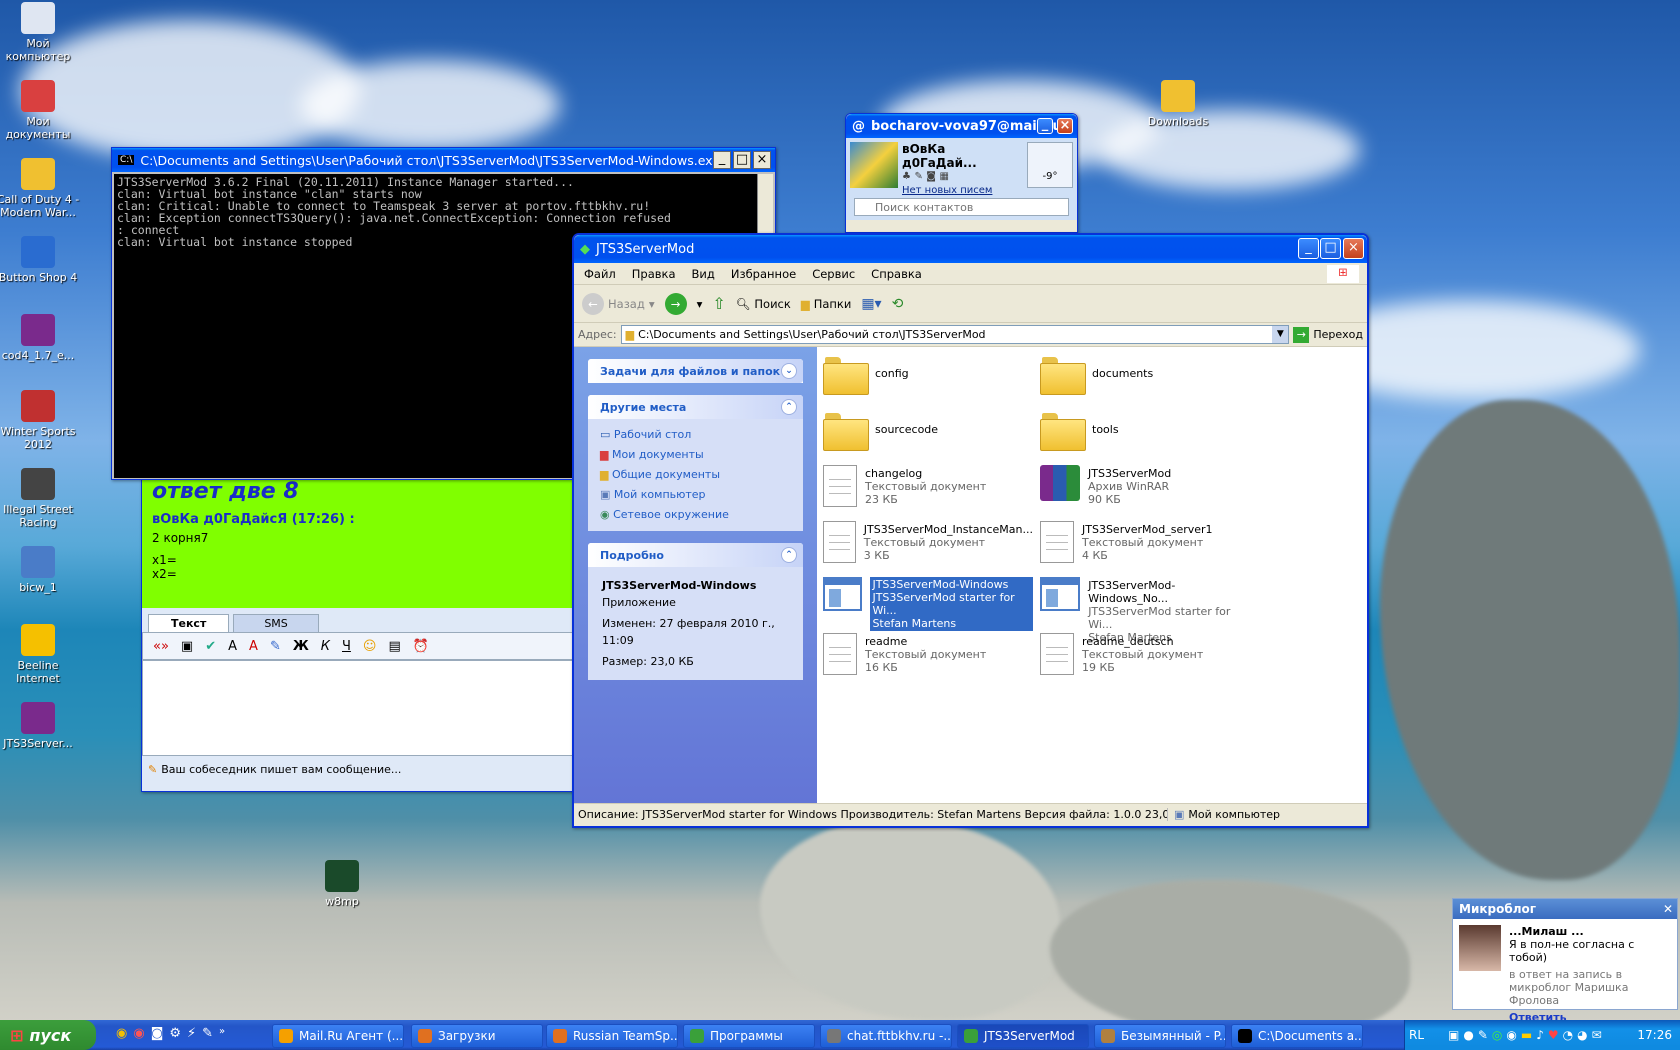  Describe the element at coordinates (833, 274) in the screenshot. I see `menu-tools: Сервис` at that location.